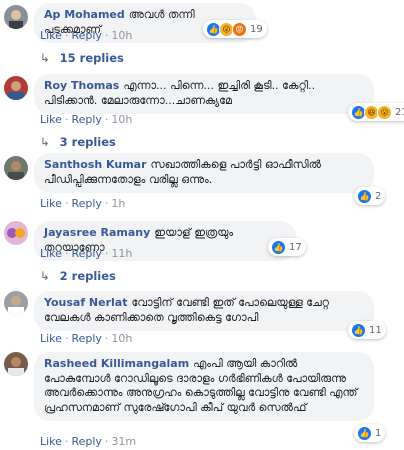  Describe the element at coordinates (295, 247) in the screenshot. I see `reaction-count: 17` at that location.